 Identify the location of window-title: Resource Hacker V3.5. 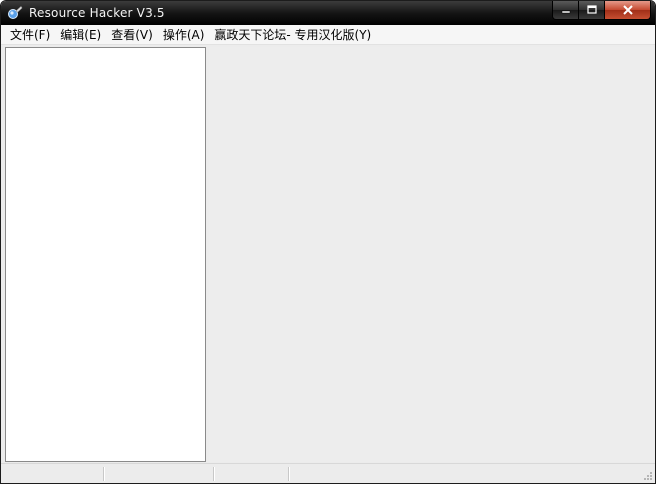
(97, 13).